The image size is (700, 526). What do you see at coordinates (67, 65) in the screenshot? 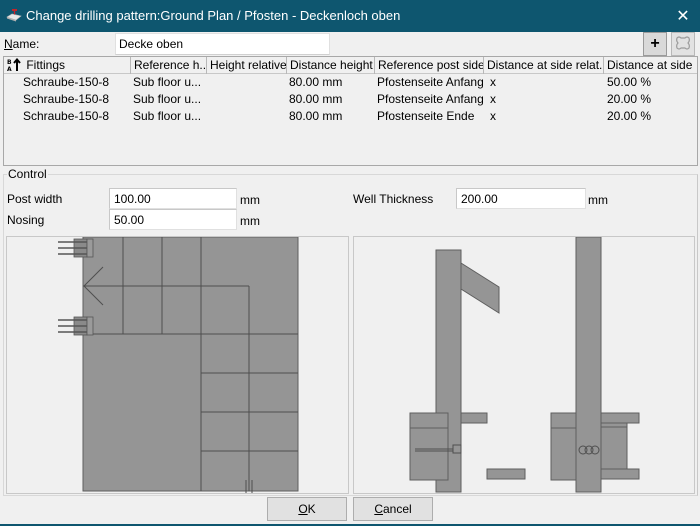
I see `column-header-fittings: B A Fittings` at bounding box center [67, 65].